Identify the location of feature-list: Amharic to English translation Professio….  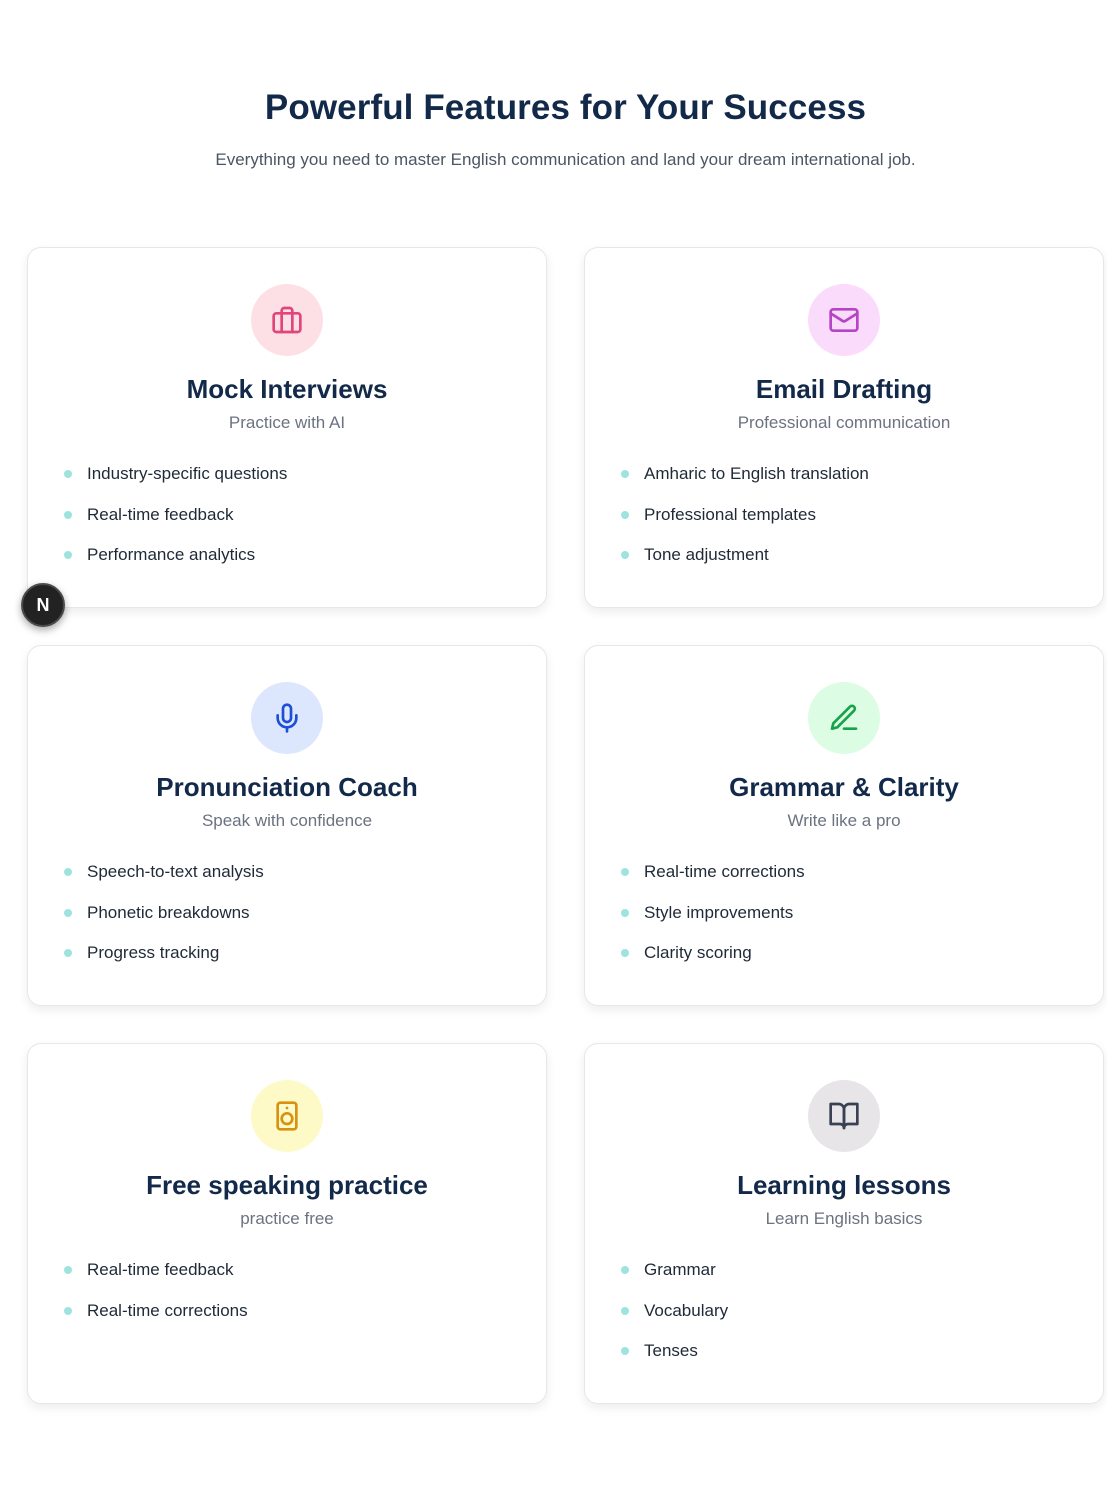
(745, 525).